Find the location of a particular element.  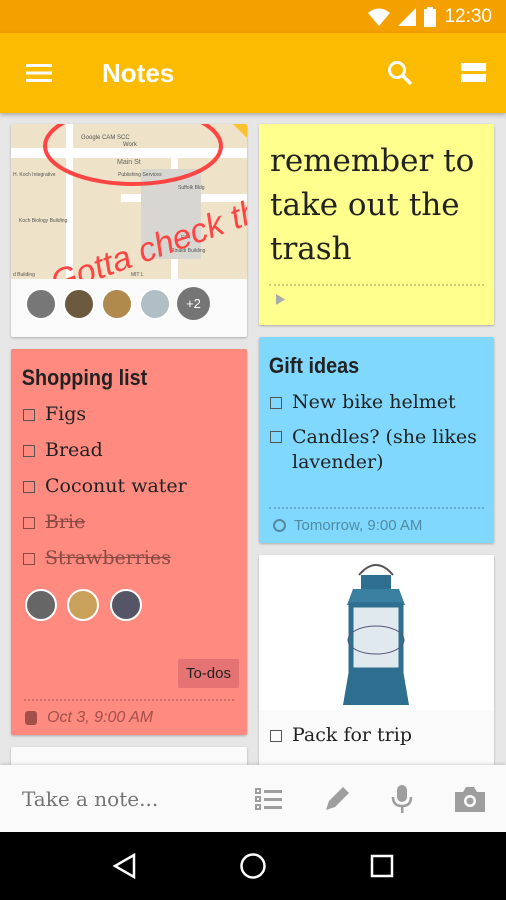

checklist-item: Pack for trip is located at coordinates (382, 735).